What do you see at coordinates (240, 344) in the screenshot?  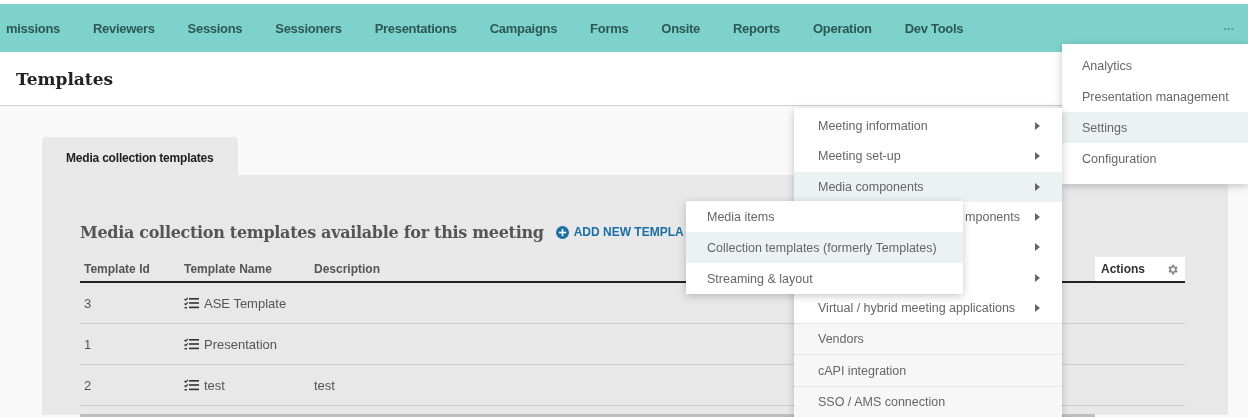 I see `table-cell: Presentation` at bounding box center [240, 344].